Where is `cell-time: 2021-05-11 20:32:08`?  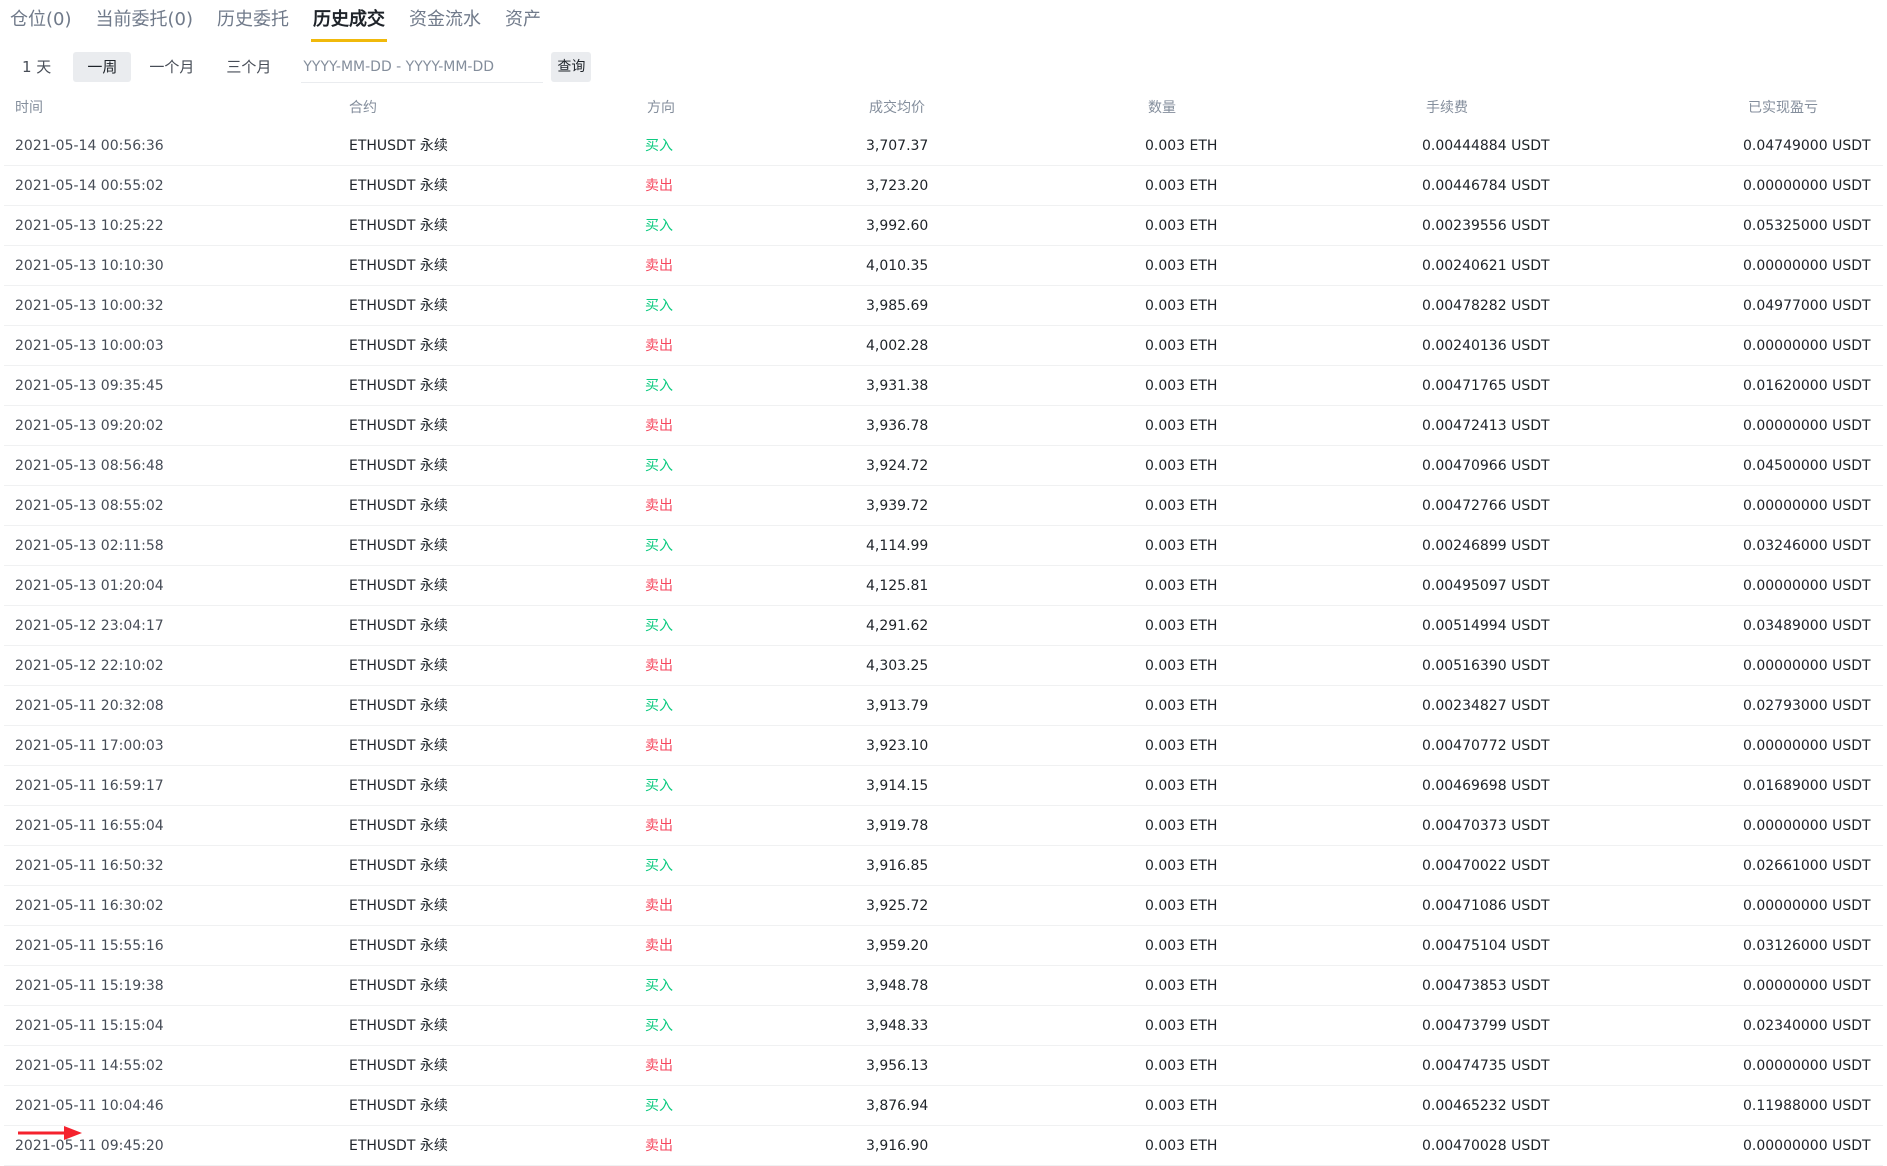
cell-time: 2021-05-11 20:32:08 is located at coordinates (89, 706).